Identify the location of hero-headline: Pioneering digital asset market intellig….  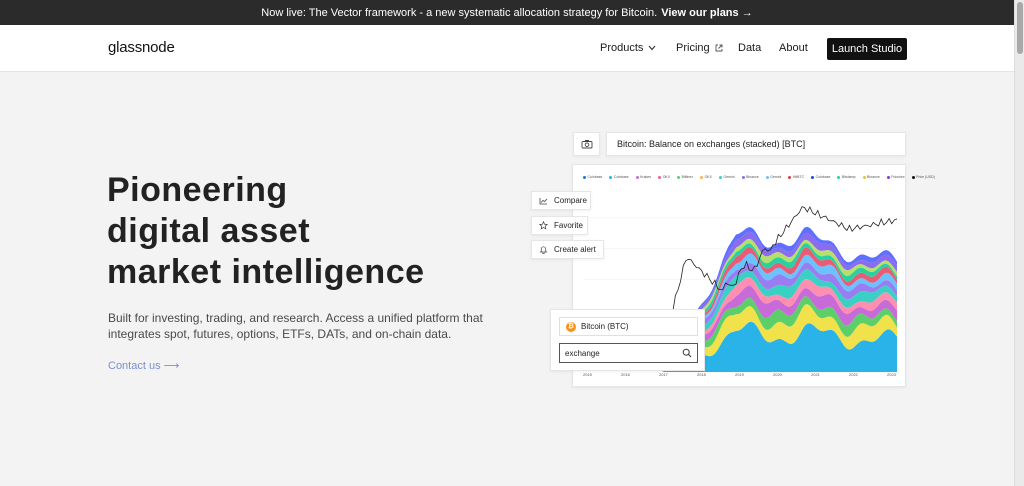
(266, 231).